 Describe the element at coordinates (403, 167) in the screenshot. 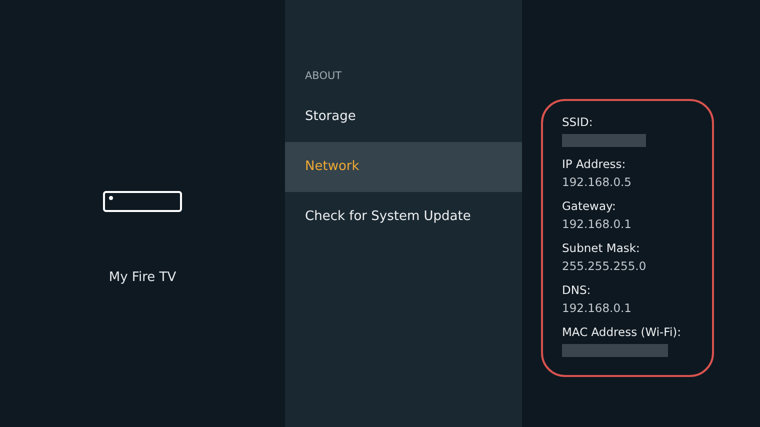

I see `menu-item: Network` at that location.